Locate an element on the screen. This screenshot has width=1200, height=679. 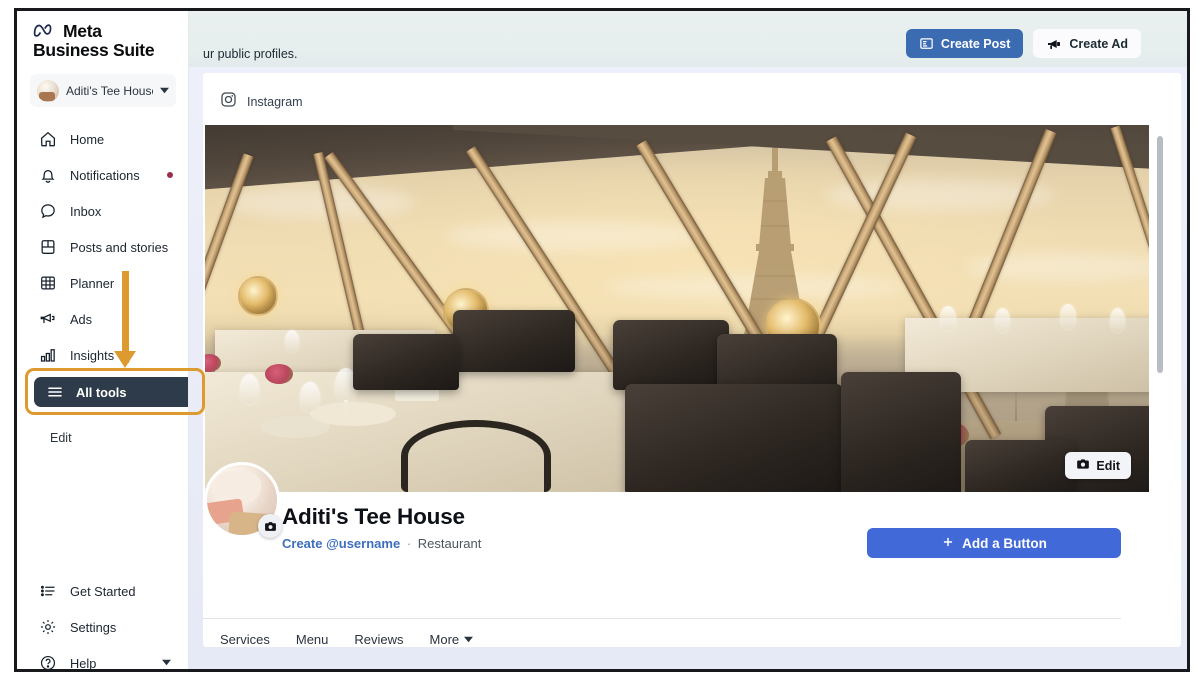
sidebar-item-label: Ads is located at coordinates (81, 319).